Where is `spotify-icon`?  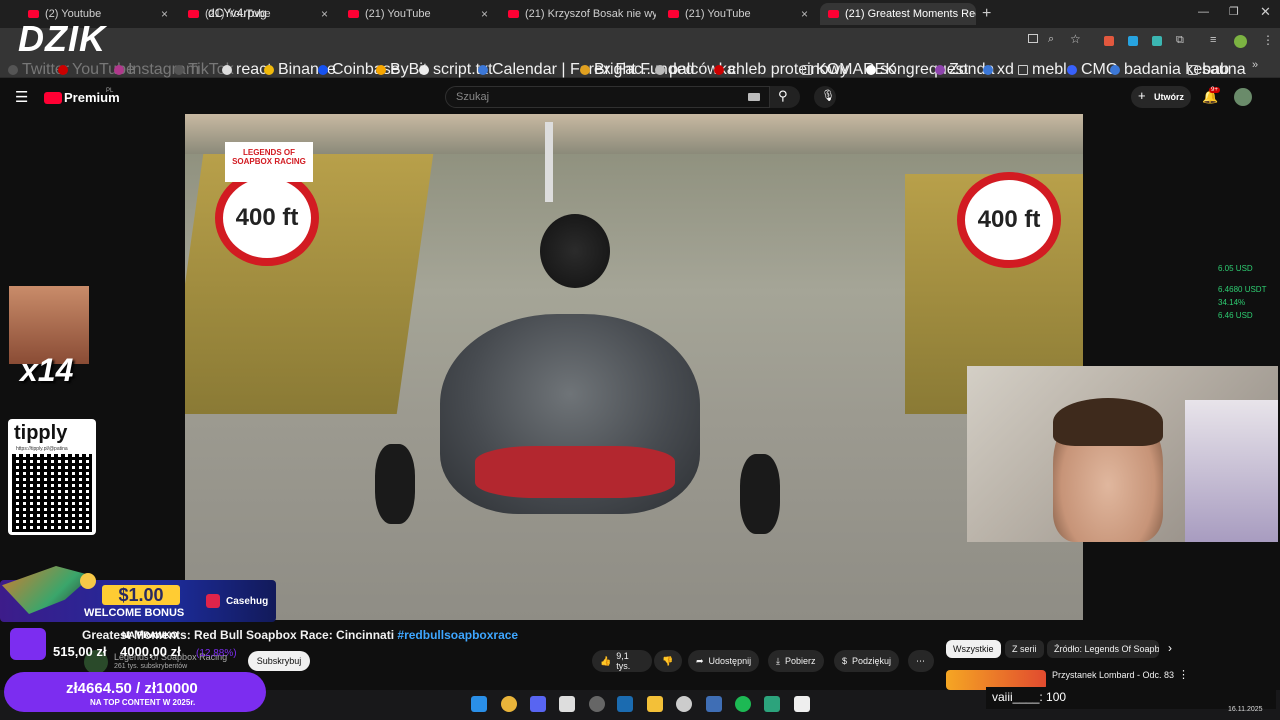 spotify-icon is located at coordinates (743, 704).